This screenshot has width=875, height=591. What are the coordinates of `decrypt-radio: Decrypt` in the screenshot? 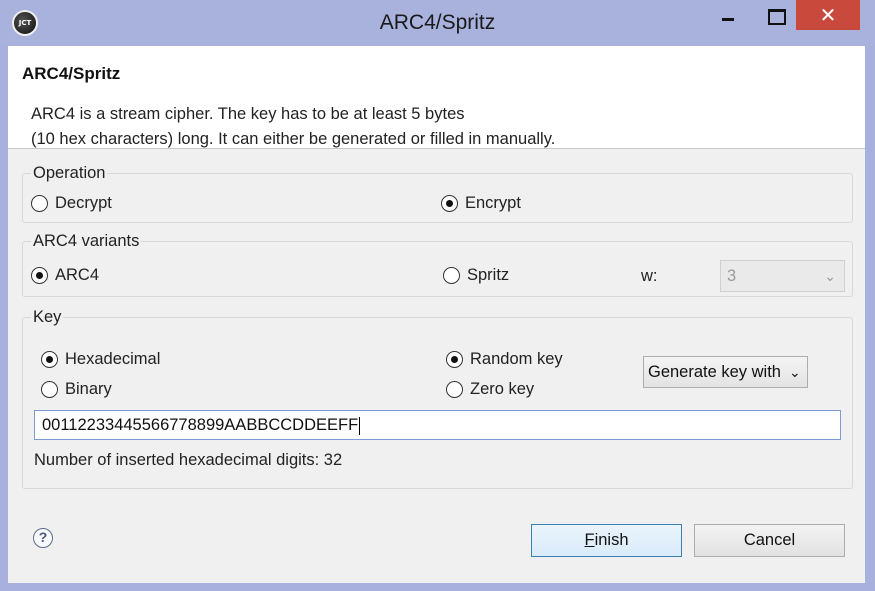 It's located at (71, 203).